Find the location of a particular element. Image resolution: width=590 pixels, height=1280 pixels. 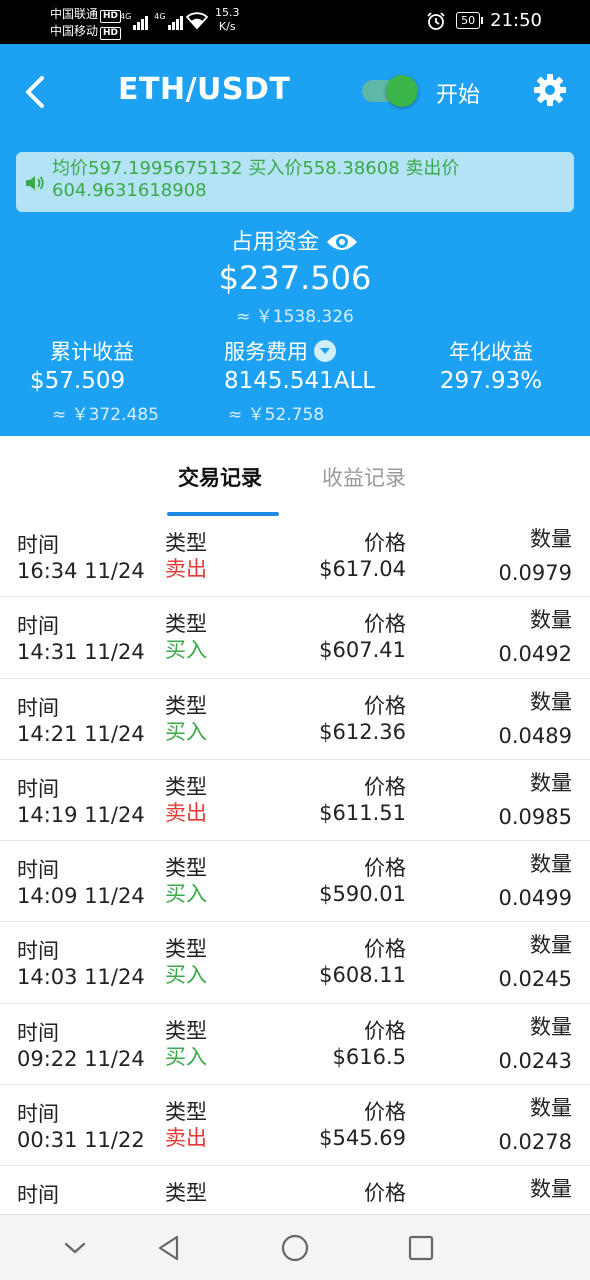

network-speed: 15.3 K/s is located at coordinates (227, 20).